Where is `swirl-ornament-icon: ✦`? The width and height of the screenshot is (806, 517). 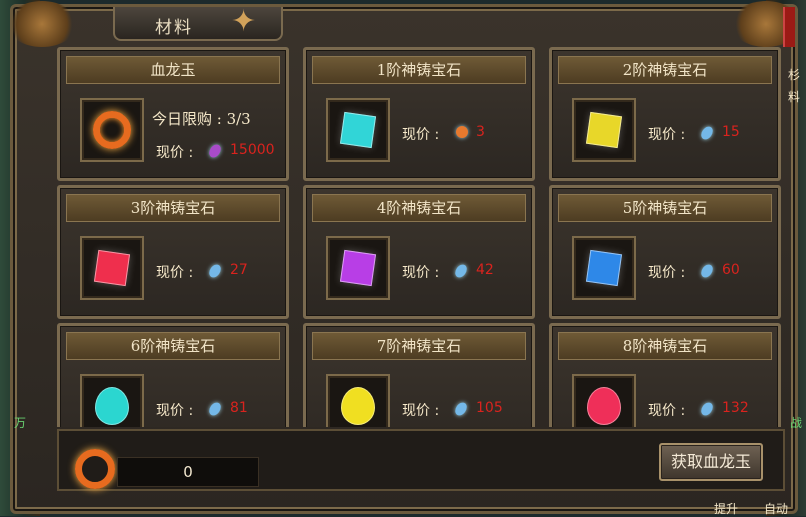 swirl-ornament-icon: ✦ is located at coordinates (244, 21).